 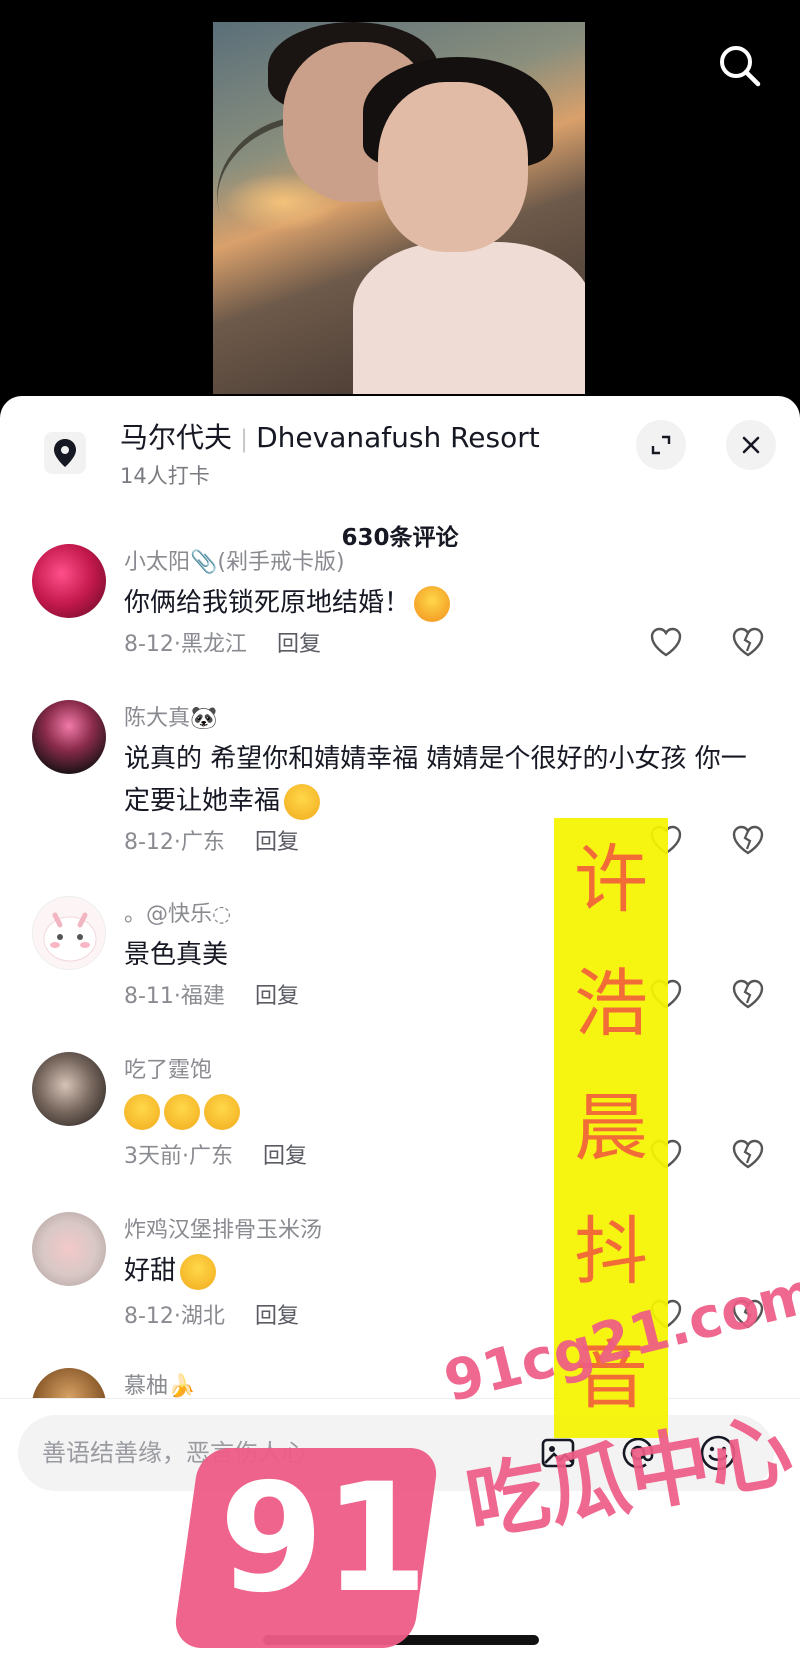 I want to click on watermark-char: 浩, so click(x=611, y=1004).